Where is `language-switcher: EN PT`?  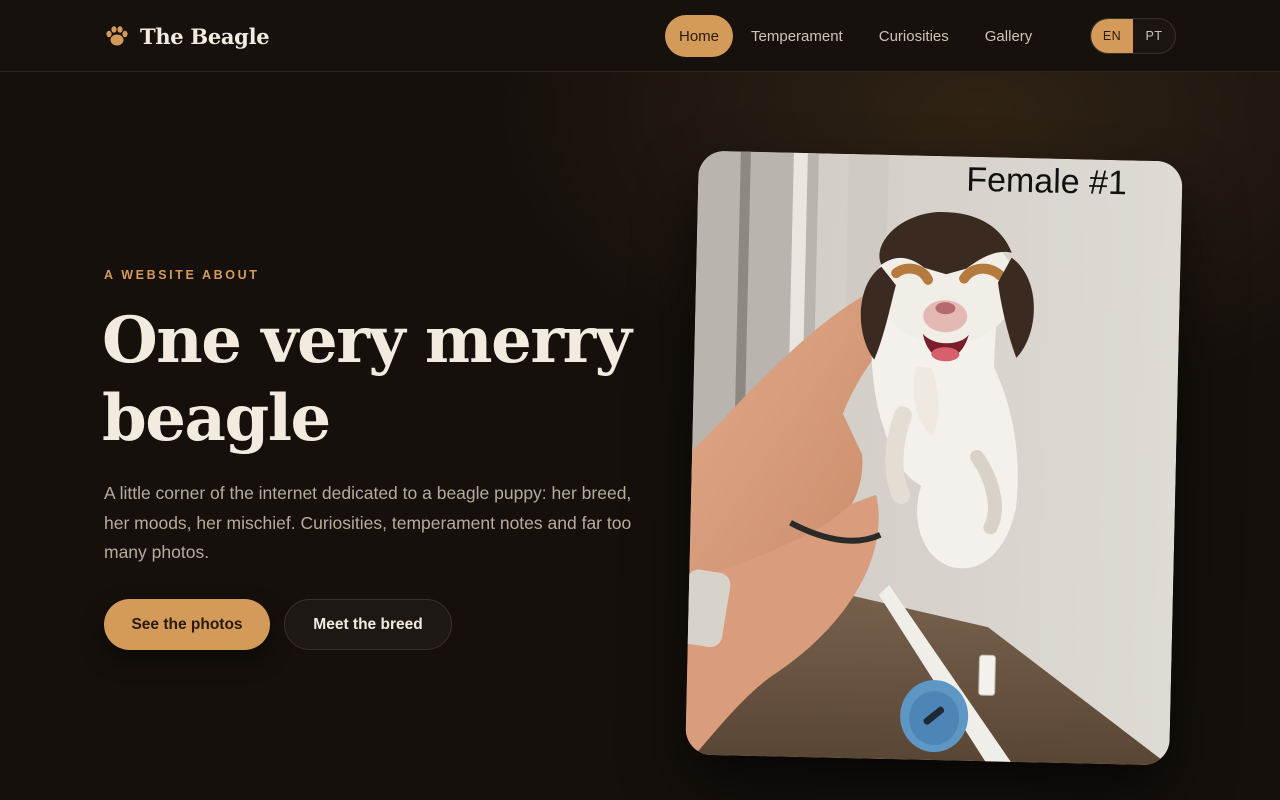 language-switcher: EN PT is located at coordinates (1133, 36).